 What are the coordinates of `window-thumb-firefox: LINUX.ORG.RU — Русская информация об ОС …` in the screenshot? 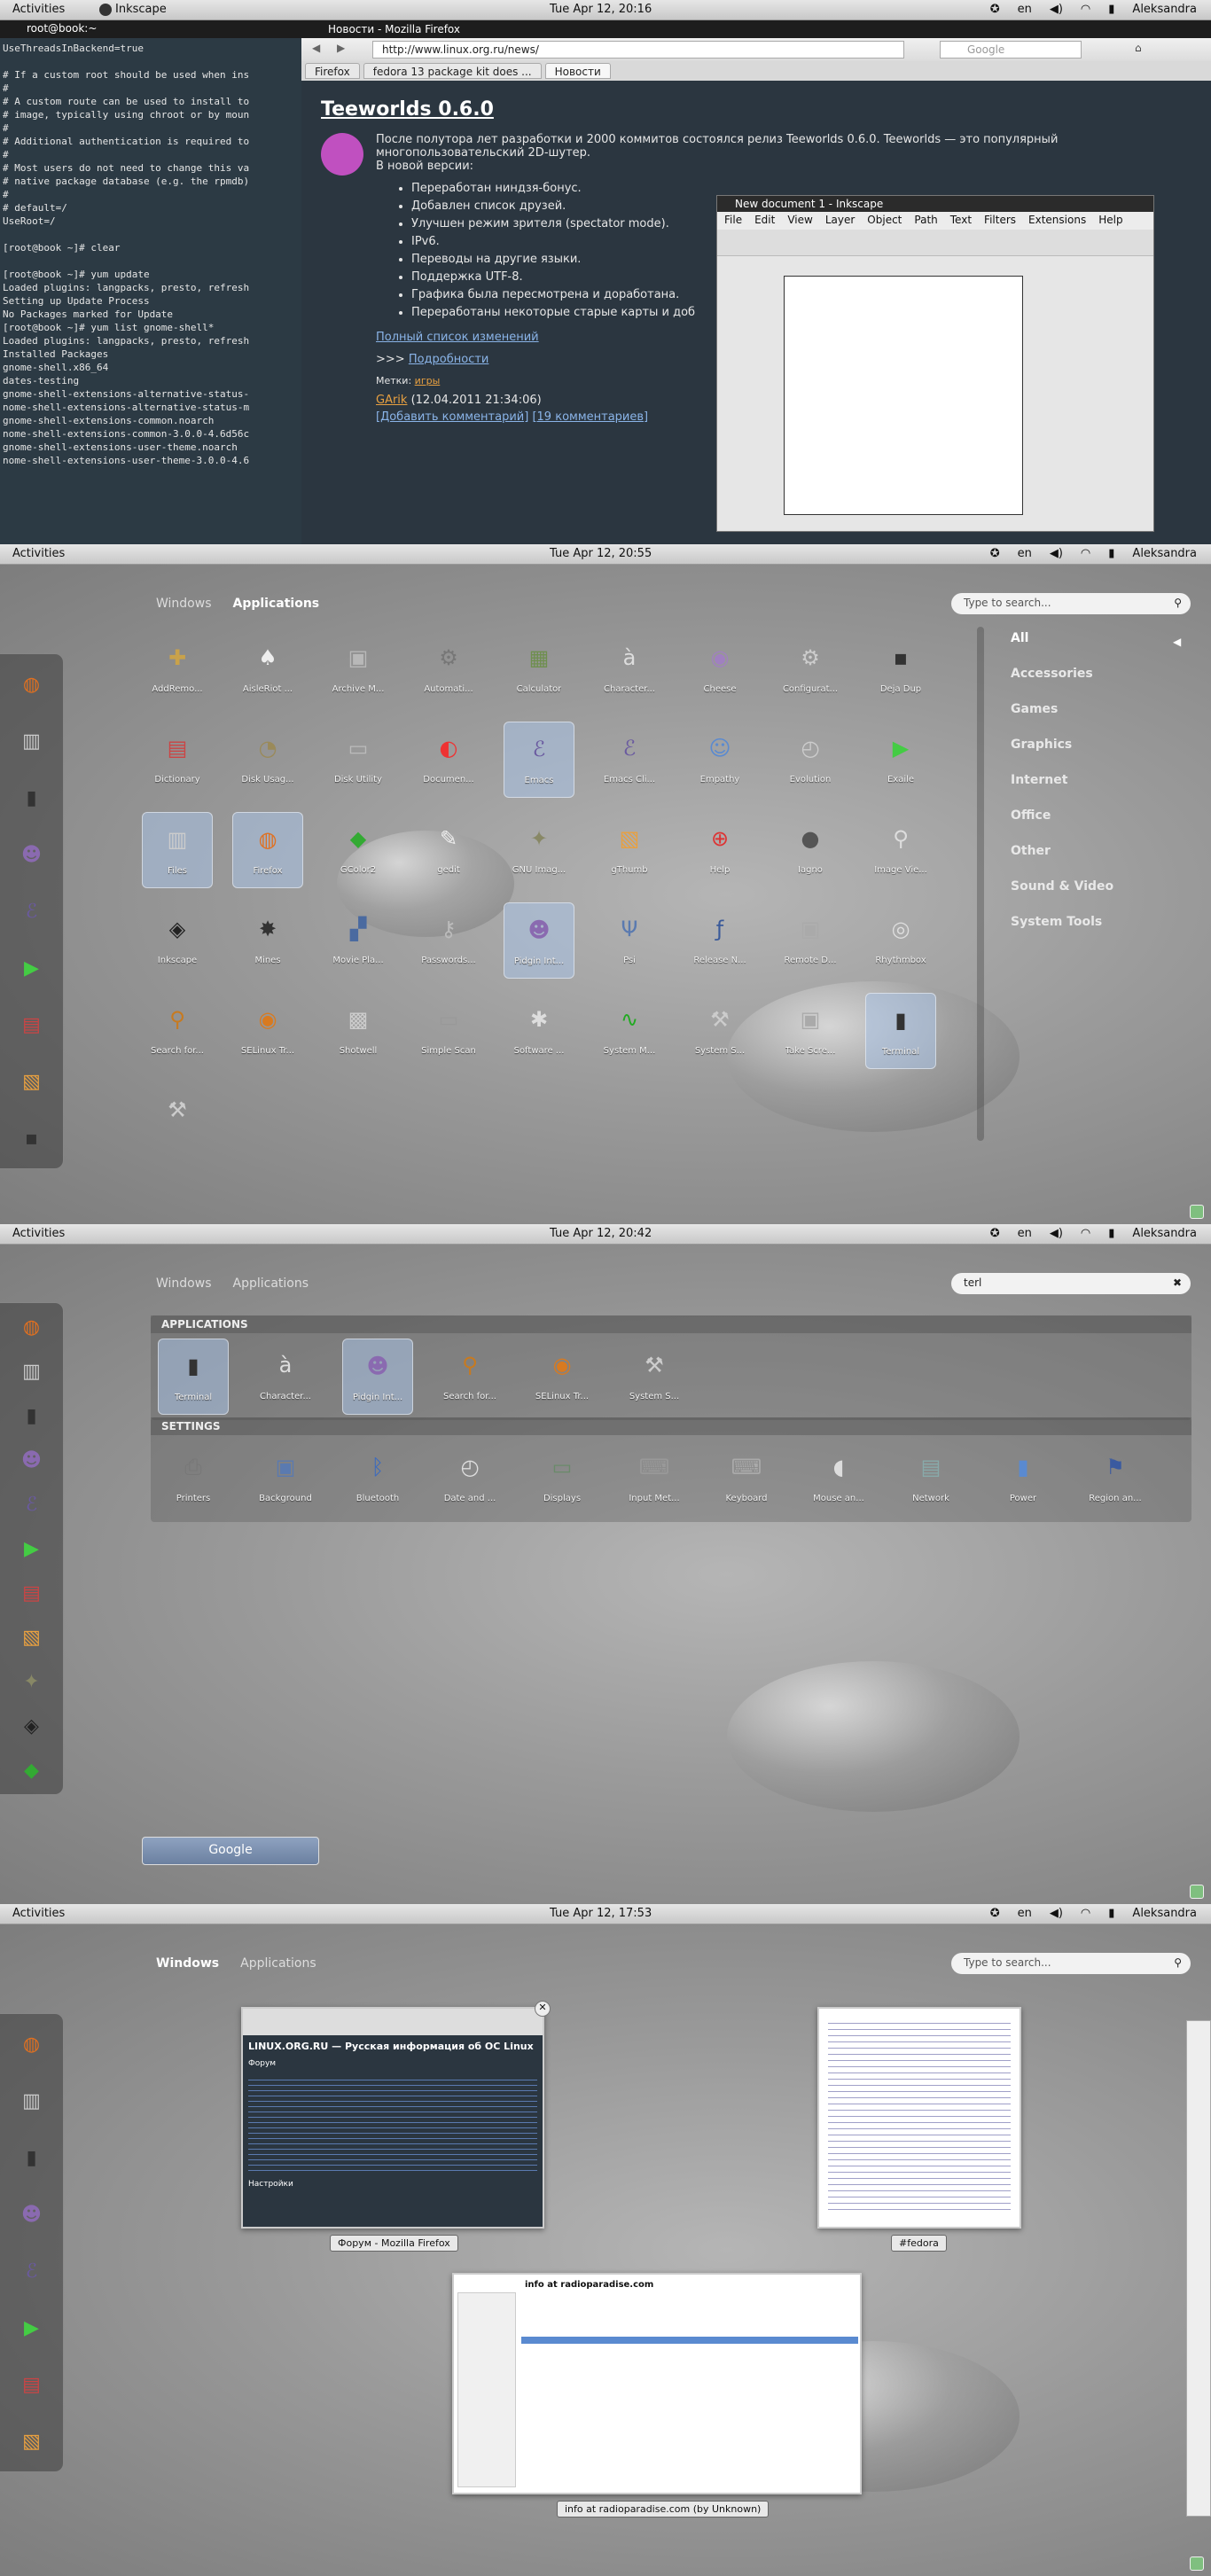 It's located at (392, 2118).